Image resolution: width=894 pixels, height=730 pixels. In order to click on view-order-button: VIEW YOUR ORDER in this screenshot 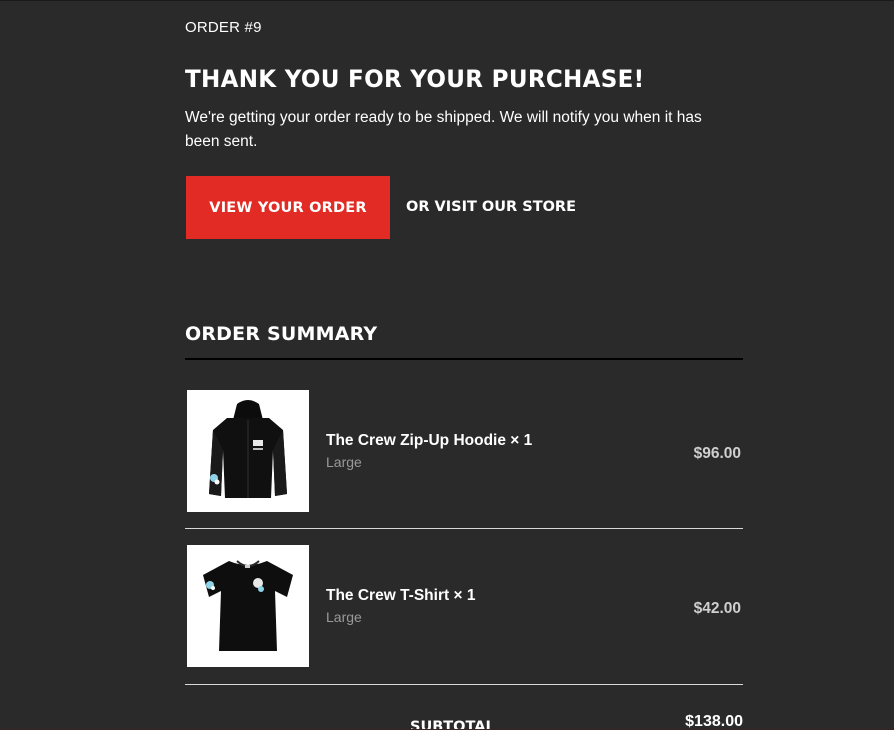, I will do `click(288, 207)`.